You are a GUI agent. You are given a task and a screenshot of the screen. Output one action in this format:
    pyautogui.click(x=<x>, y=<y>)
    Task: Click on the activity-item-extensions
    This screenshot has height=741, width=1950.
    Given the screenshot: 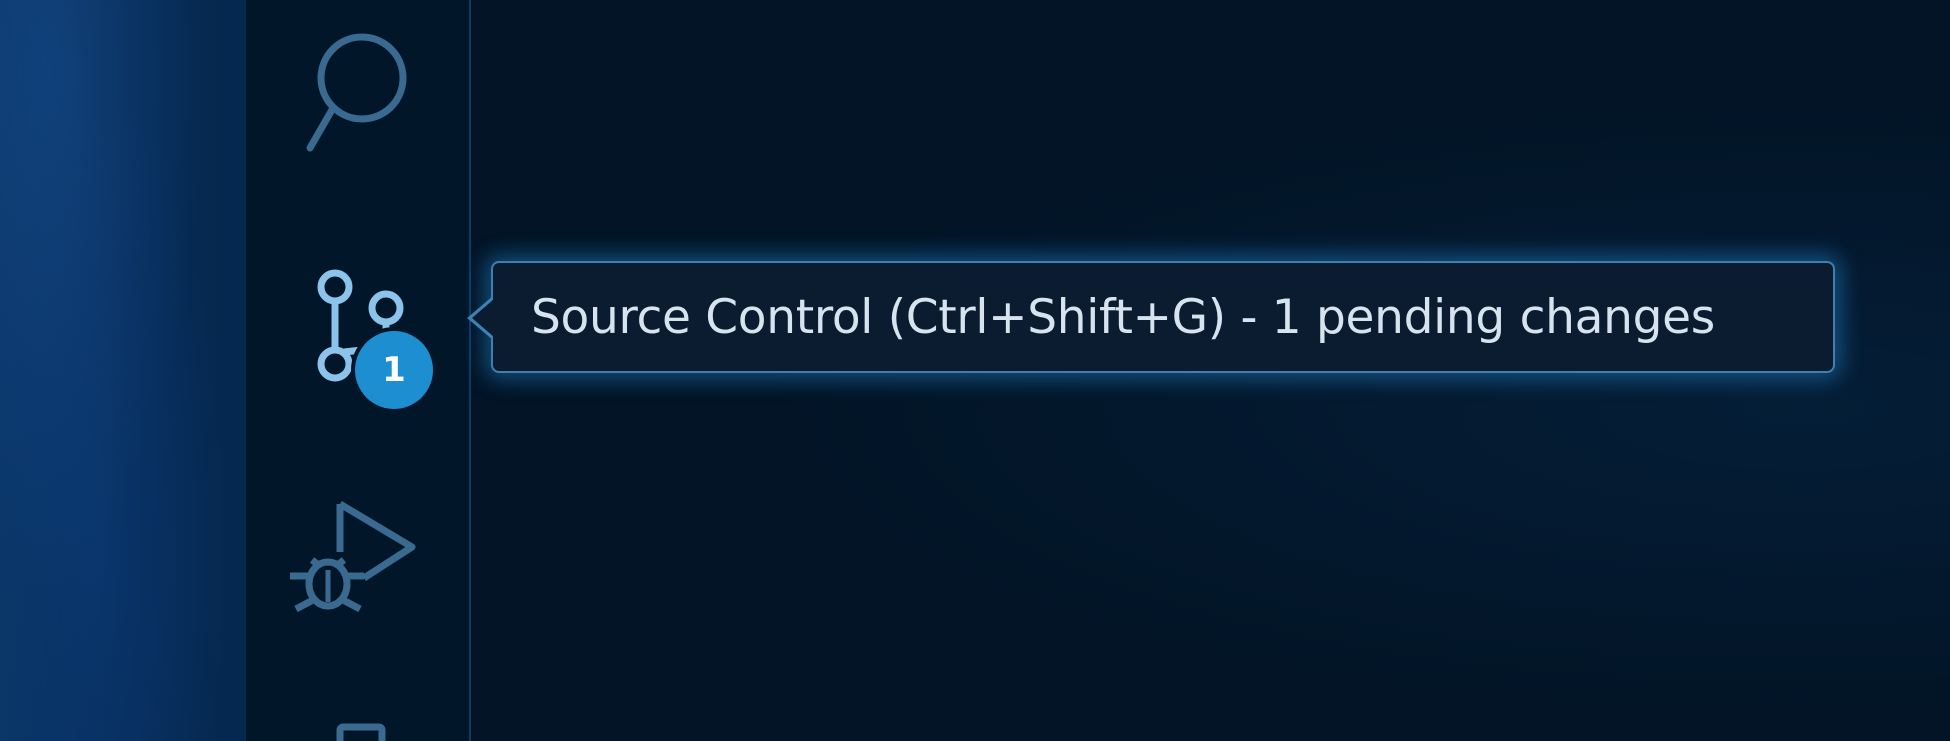 What is the action you would take?
    pyautogui.click(x=357, y=728)
    